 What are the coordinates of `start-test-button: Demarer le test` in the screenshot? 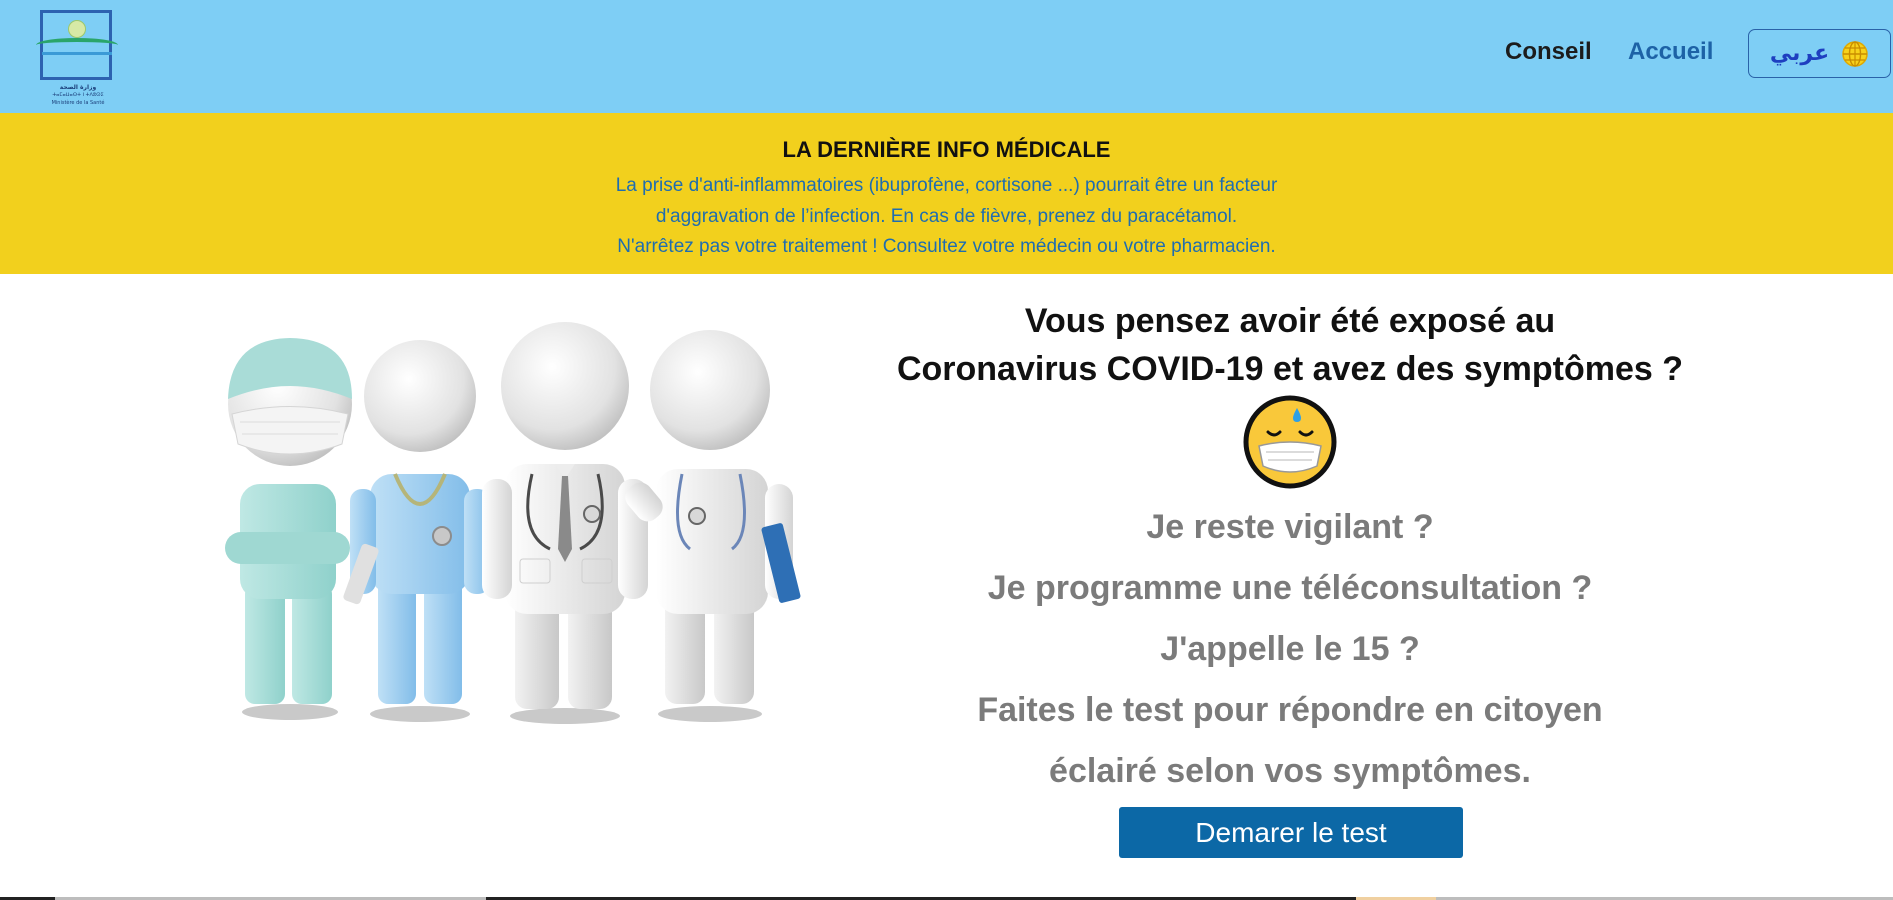 It's located at (1291, 832).